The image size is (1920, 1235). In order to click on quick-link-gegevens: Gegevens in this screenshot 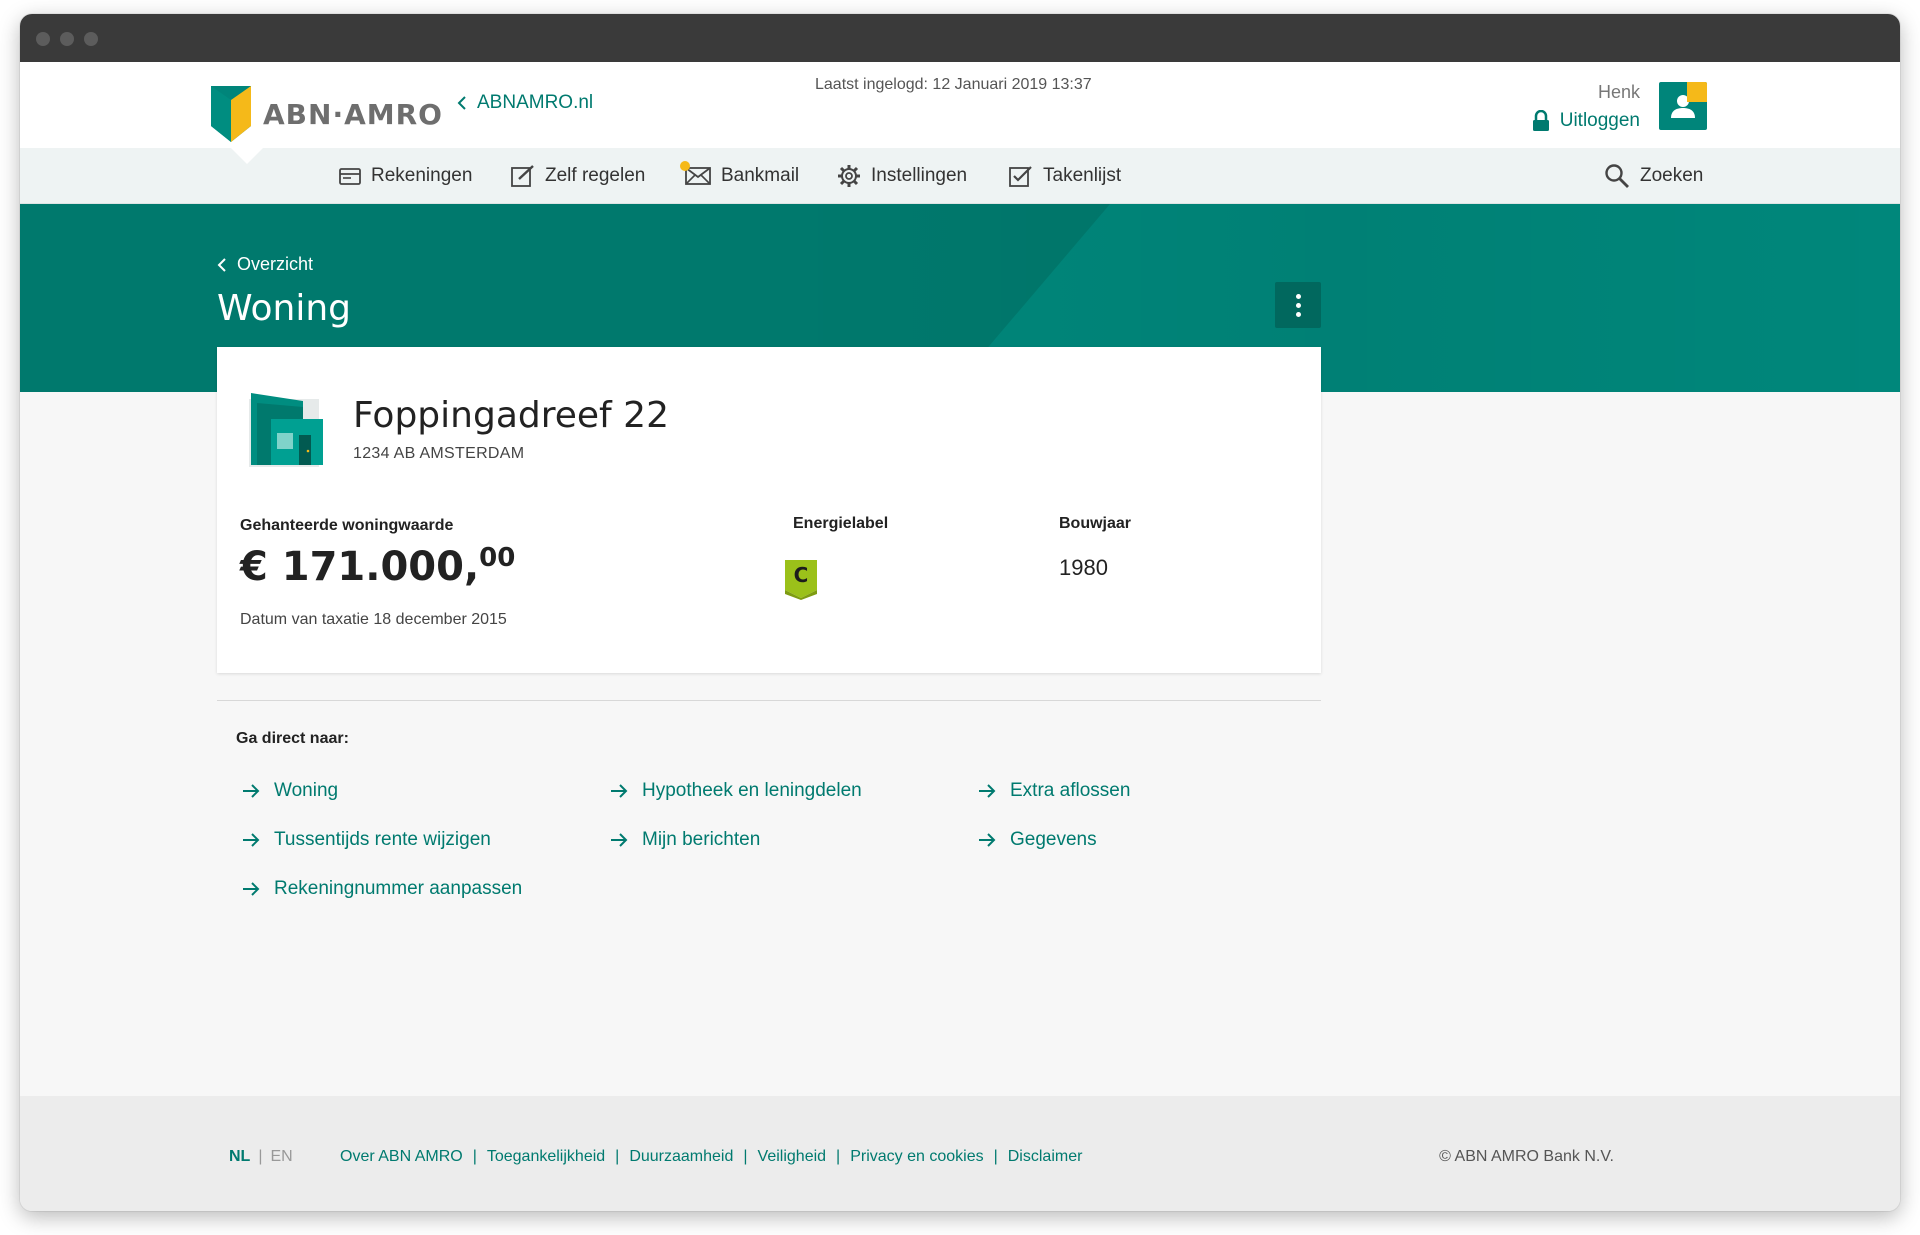, I will do `click(1037, 840)`.